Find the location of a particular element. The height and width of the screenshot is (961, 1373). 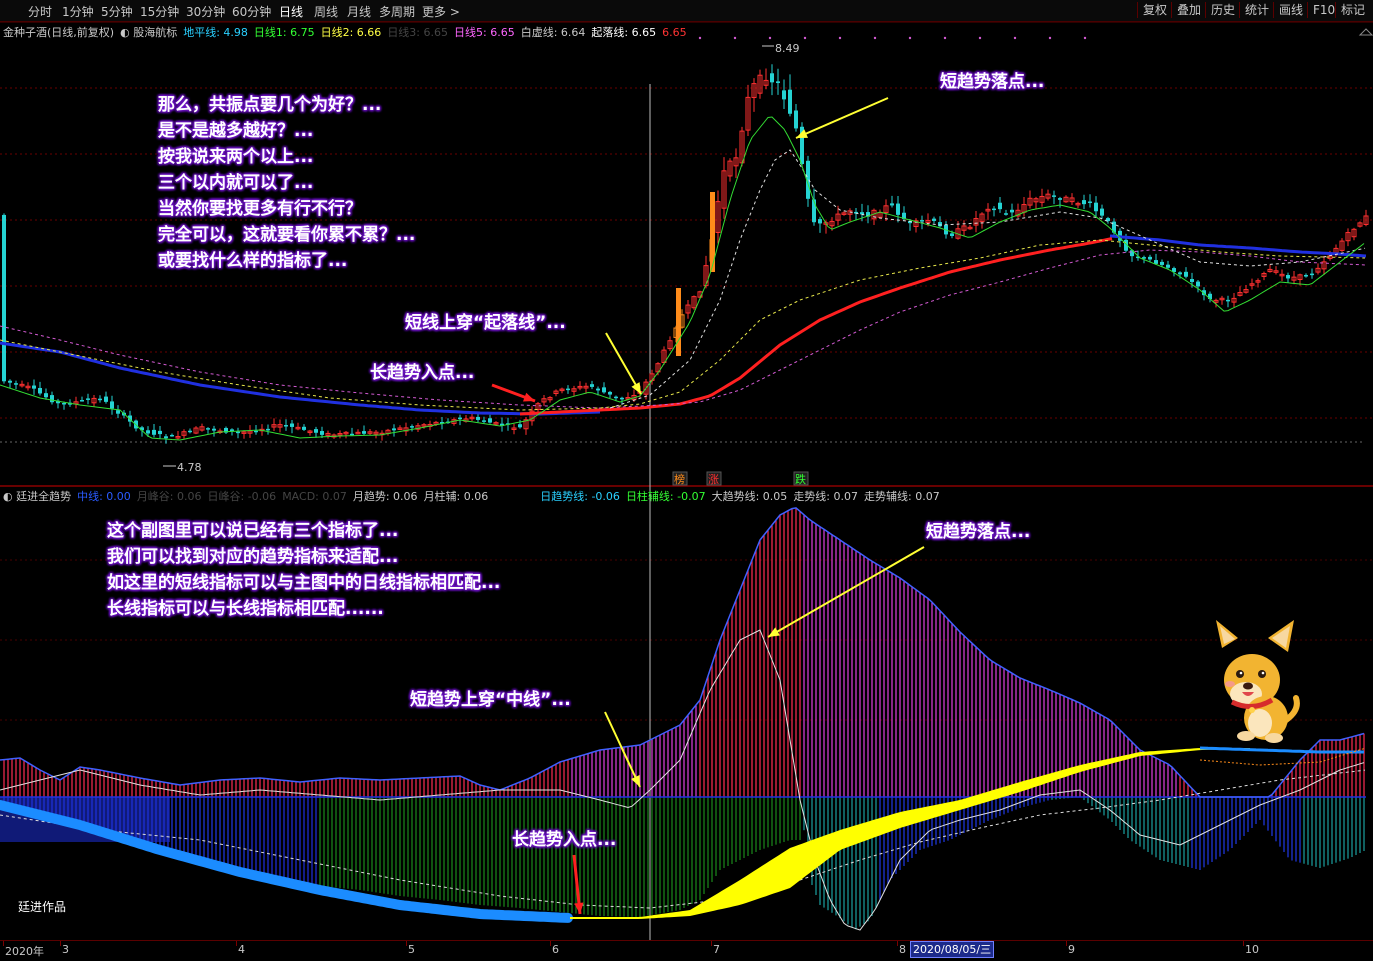

arrow-short-cross-sub is located at coordinates (622, 749).